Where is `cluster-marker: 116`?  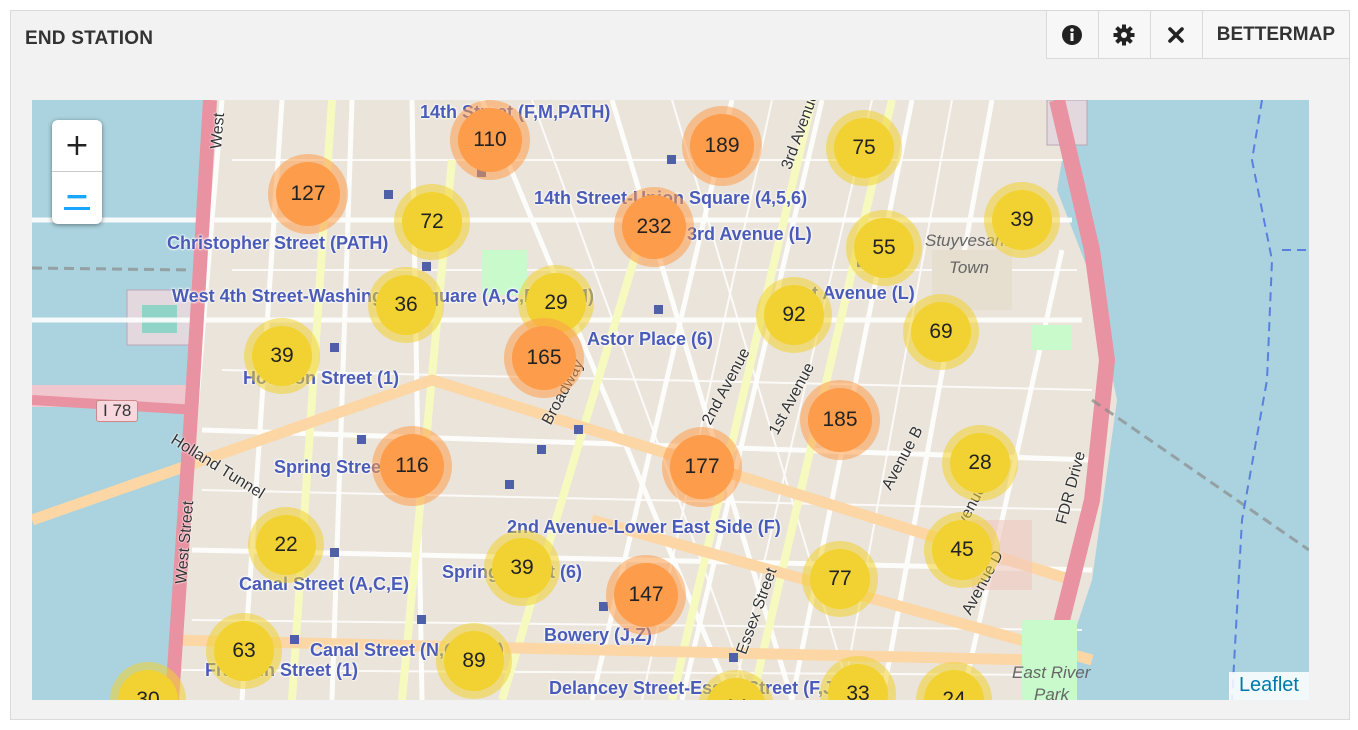
cluster-marker: 116 is located at coordinates (412, 466).